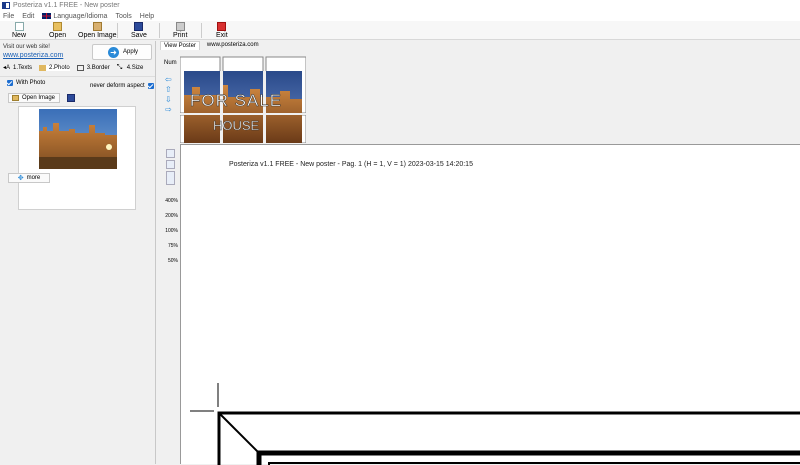 This screenshot has width=800, height=465. I want to click on poster-title-text: FOR SALE, so click(236, 101).